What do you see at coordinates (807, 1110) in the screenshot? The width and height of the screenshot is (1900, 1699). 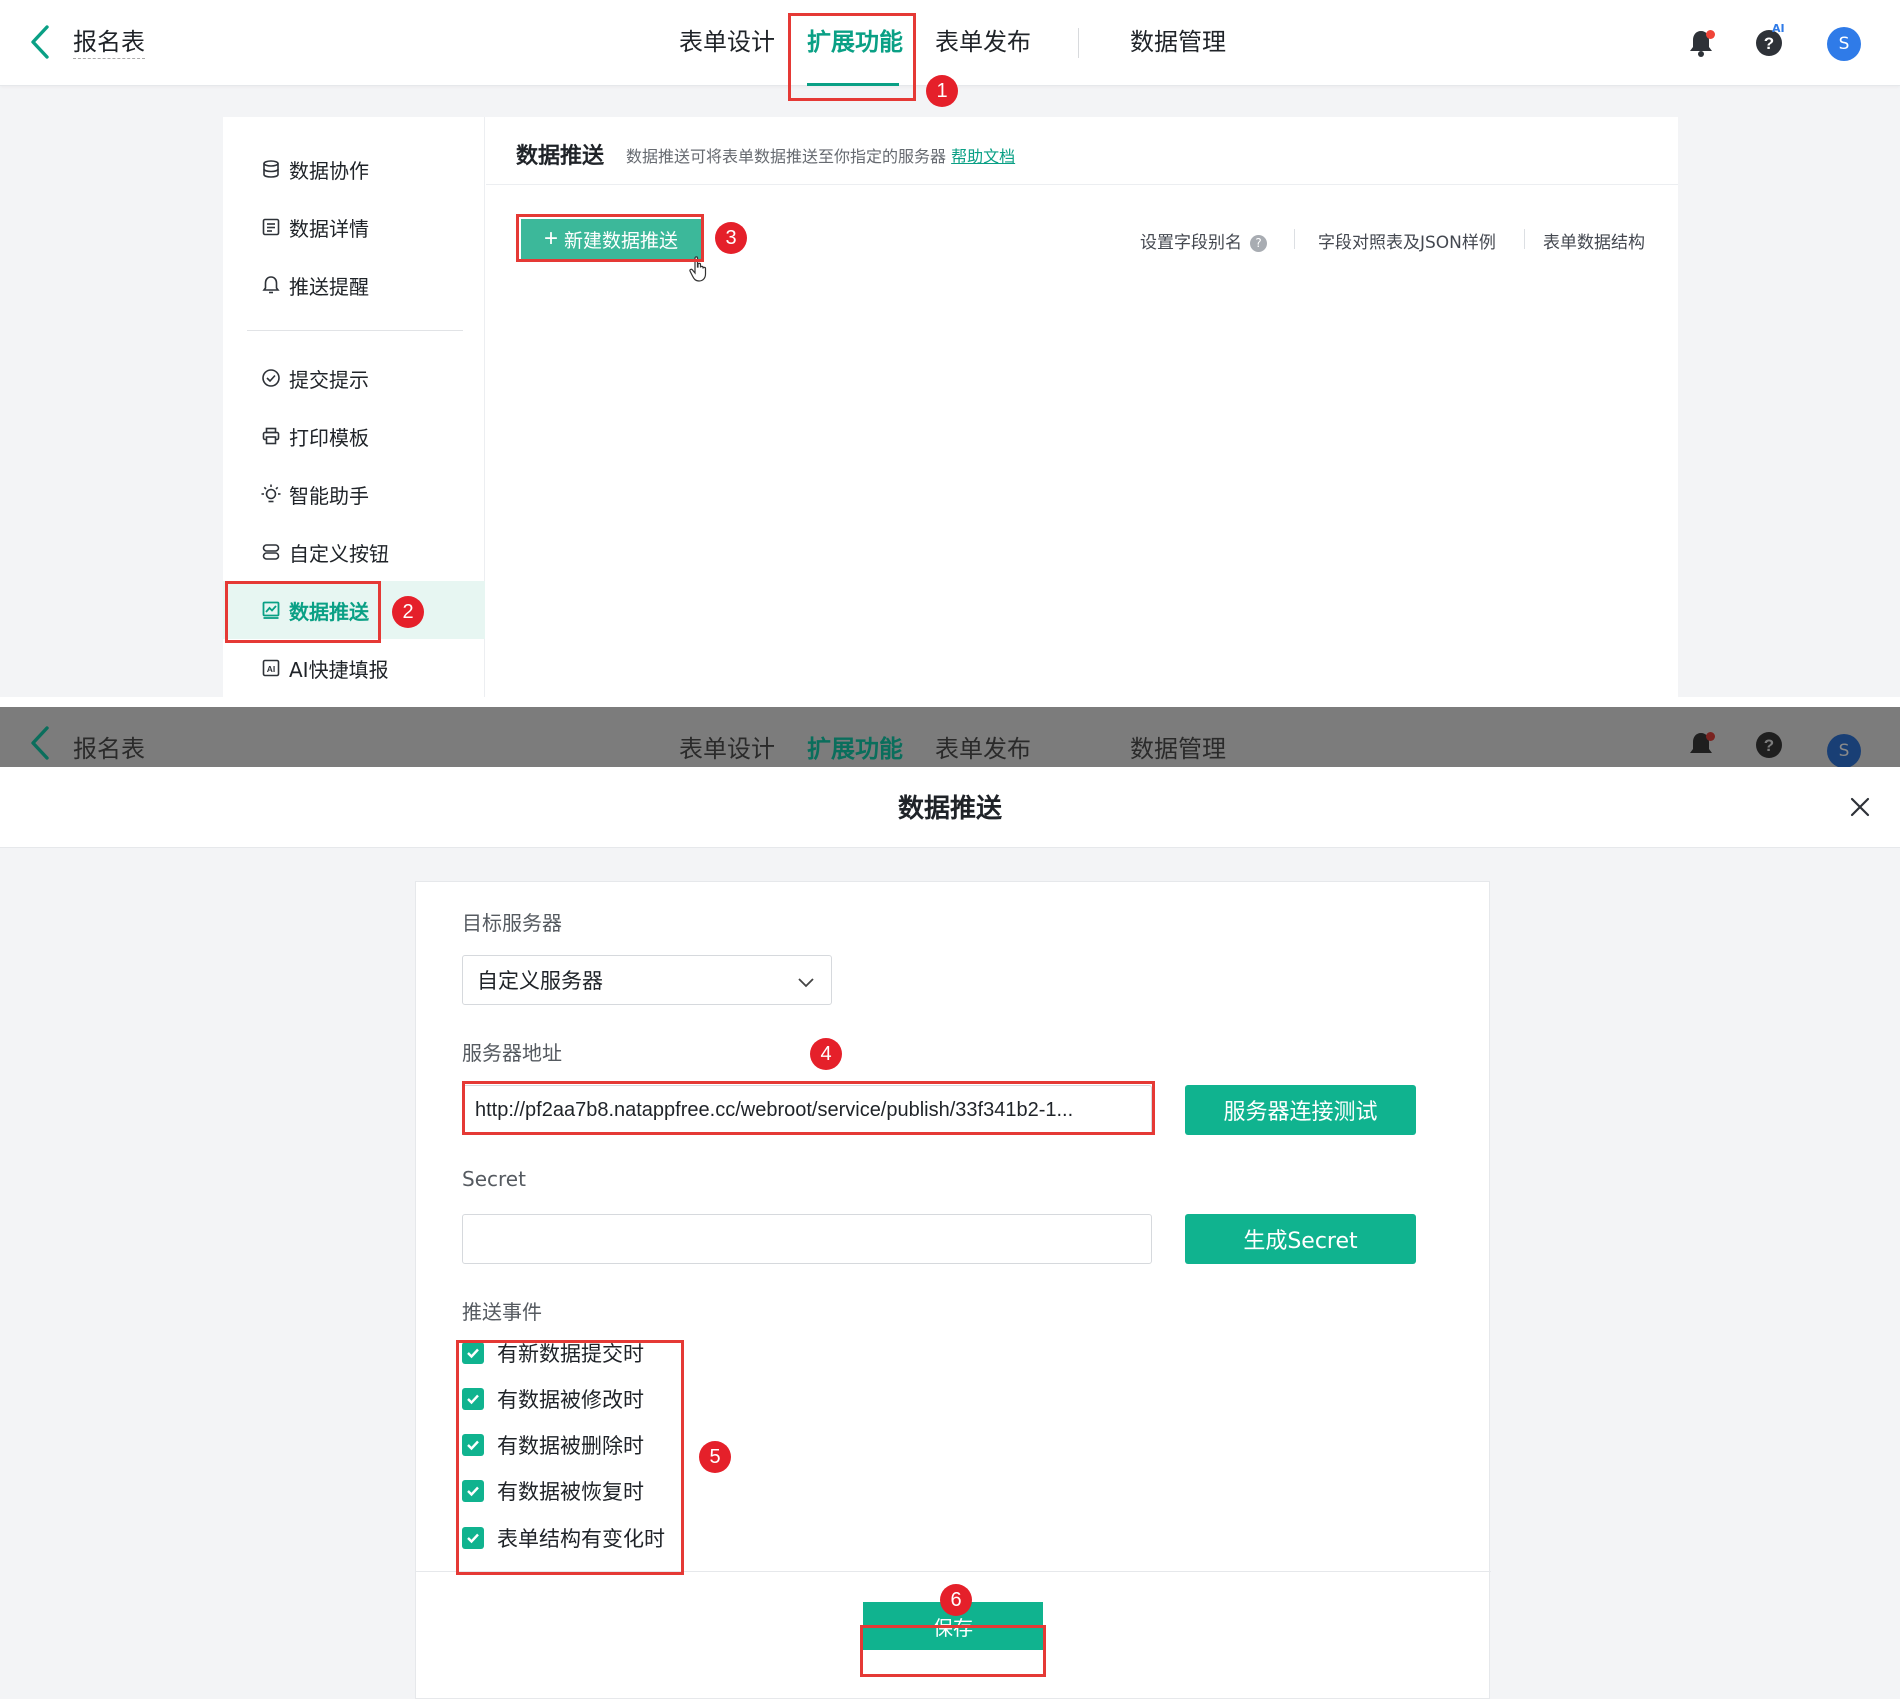 I see `server-address-input` at bounding box center [807, 1110].